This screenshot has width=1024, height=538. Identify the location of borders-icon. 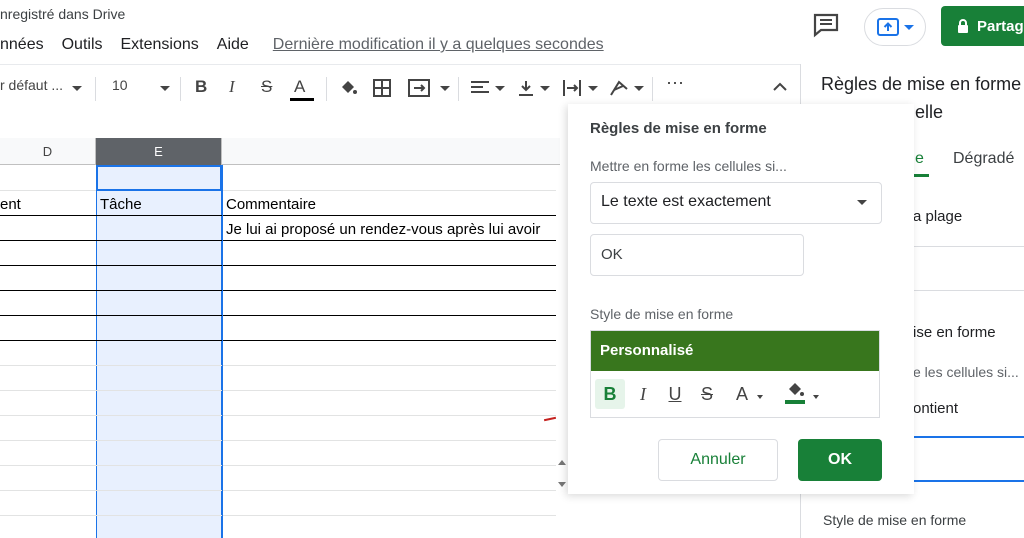
(382, 90).